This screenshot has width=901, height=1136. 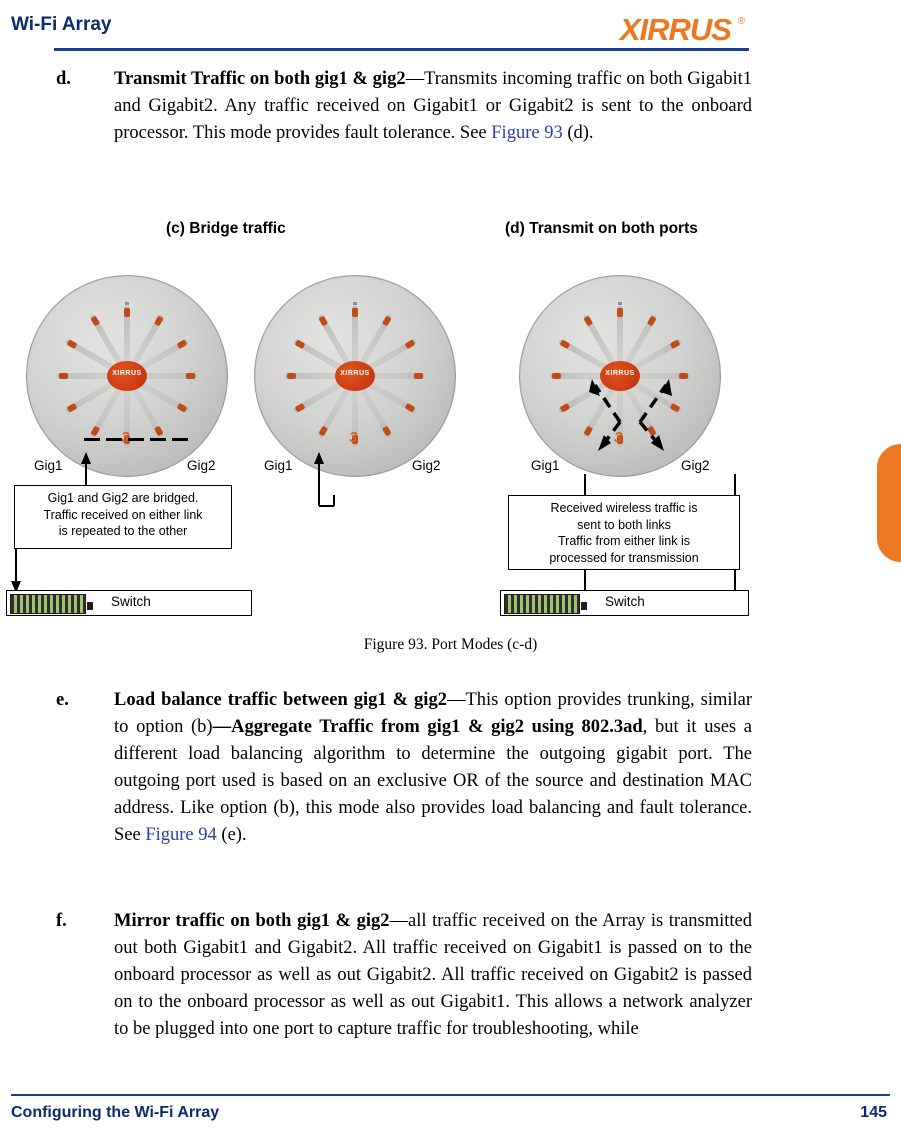 I want to click on callout-c-line-2: Traffic received on either link, so click(x=123, y=514).